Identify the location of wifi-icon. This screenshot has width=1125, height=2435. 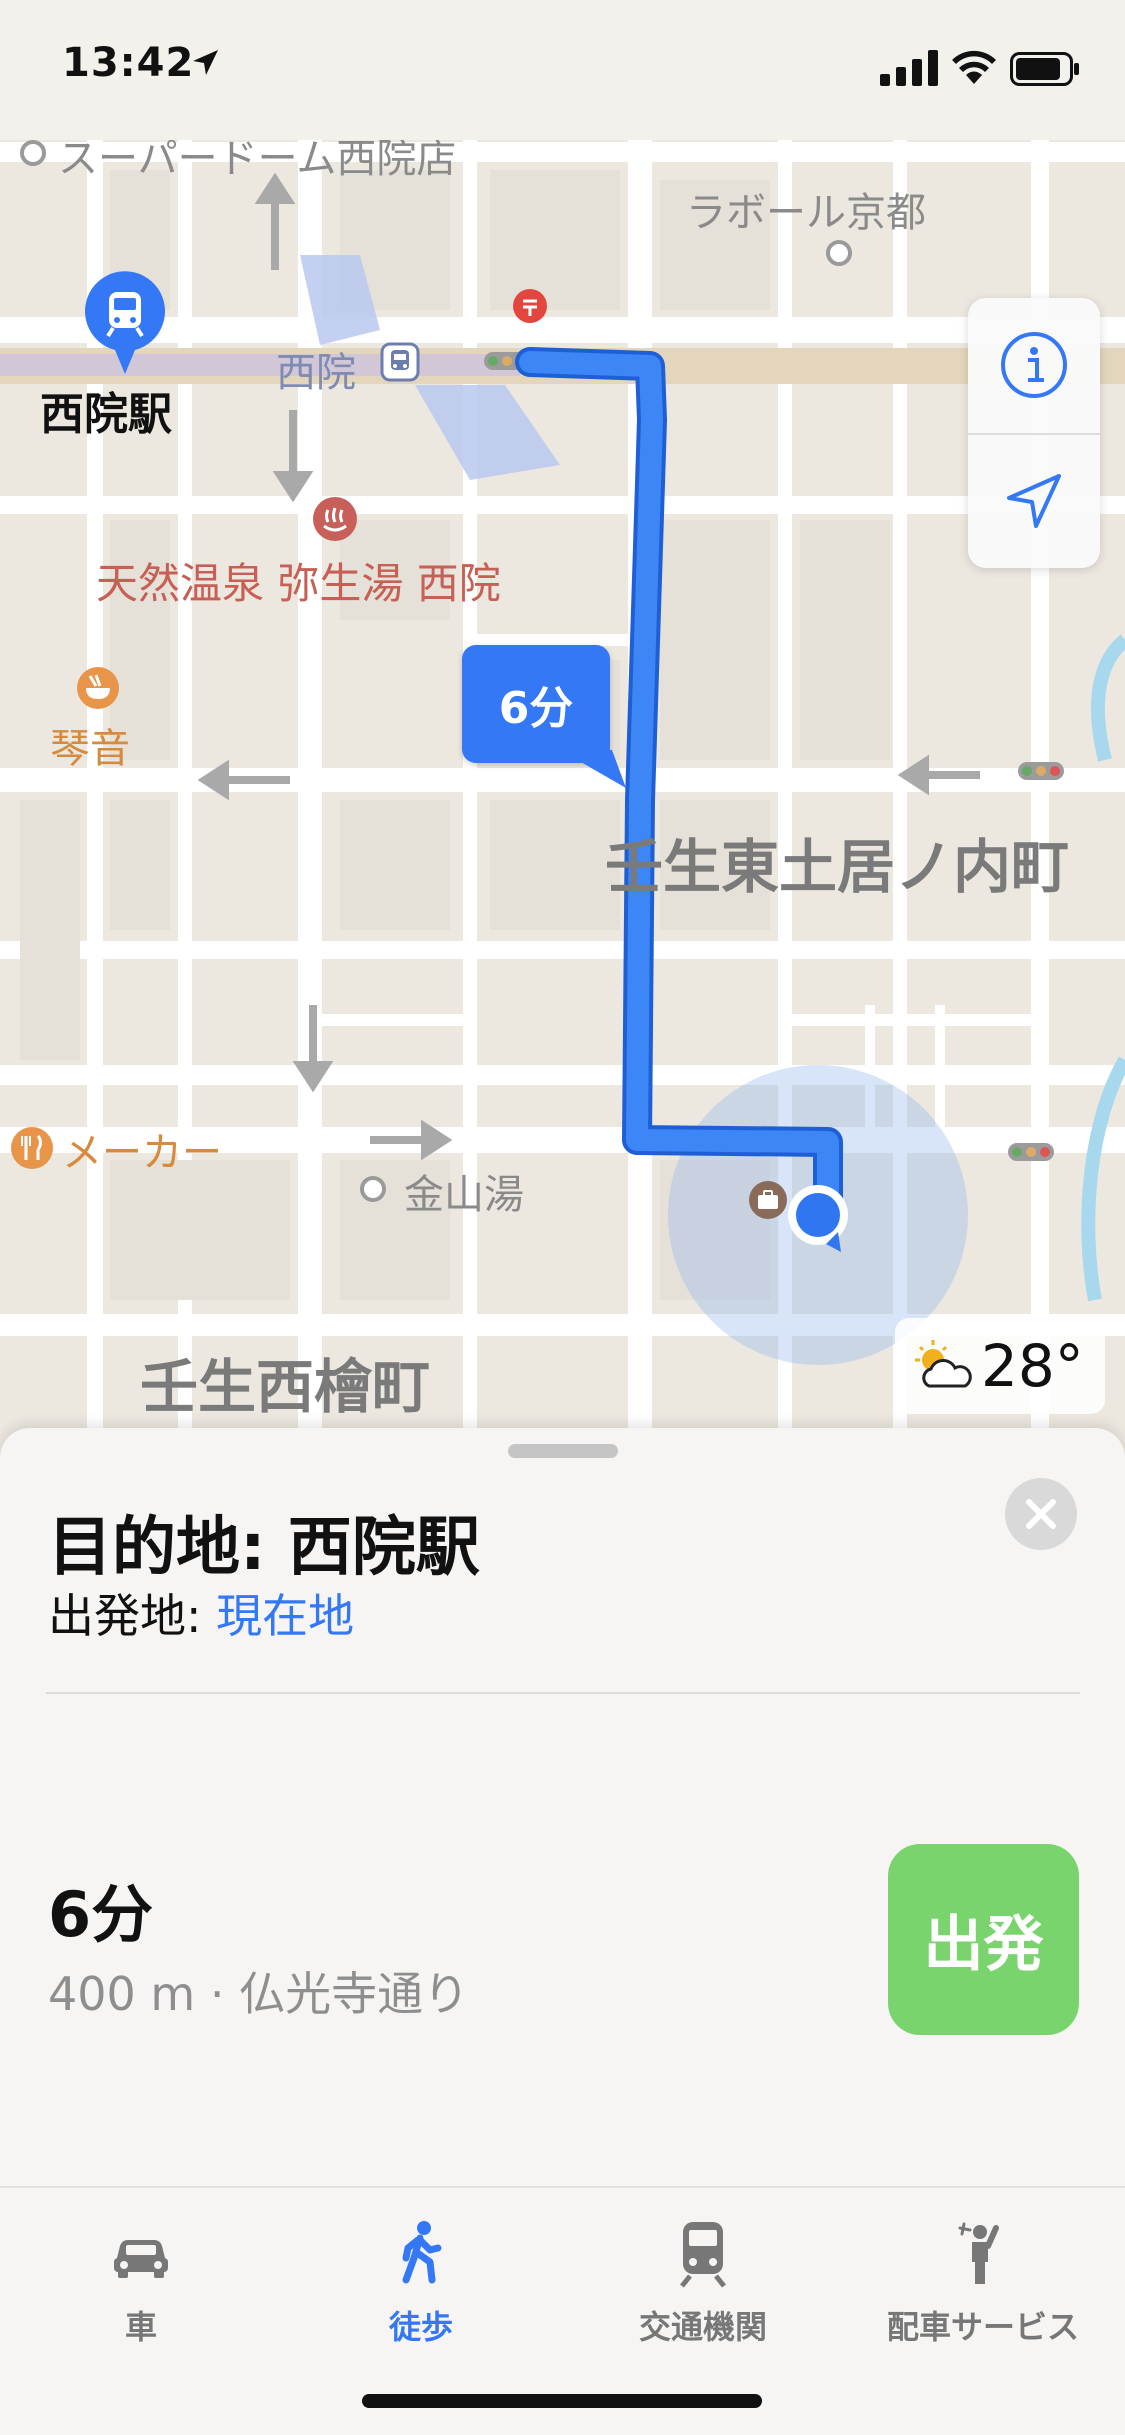
(974, 67).